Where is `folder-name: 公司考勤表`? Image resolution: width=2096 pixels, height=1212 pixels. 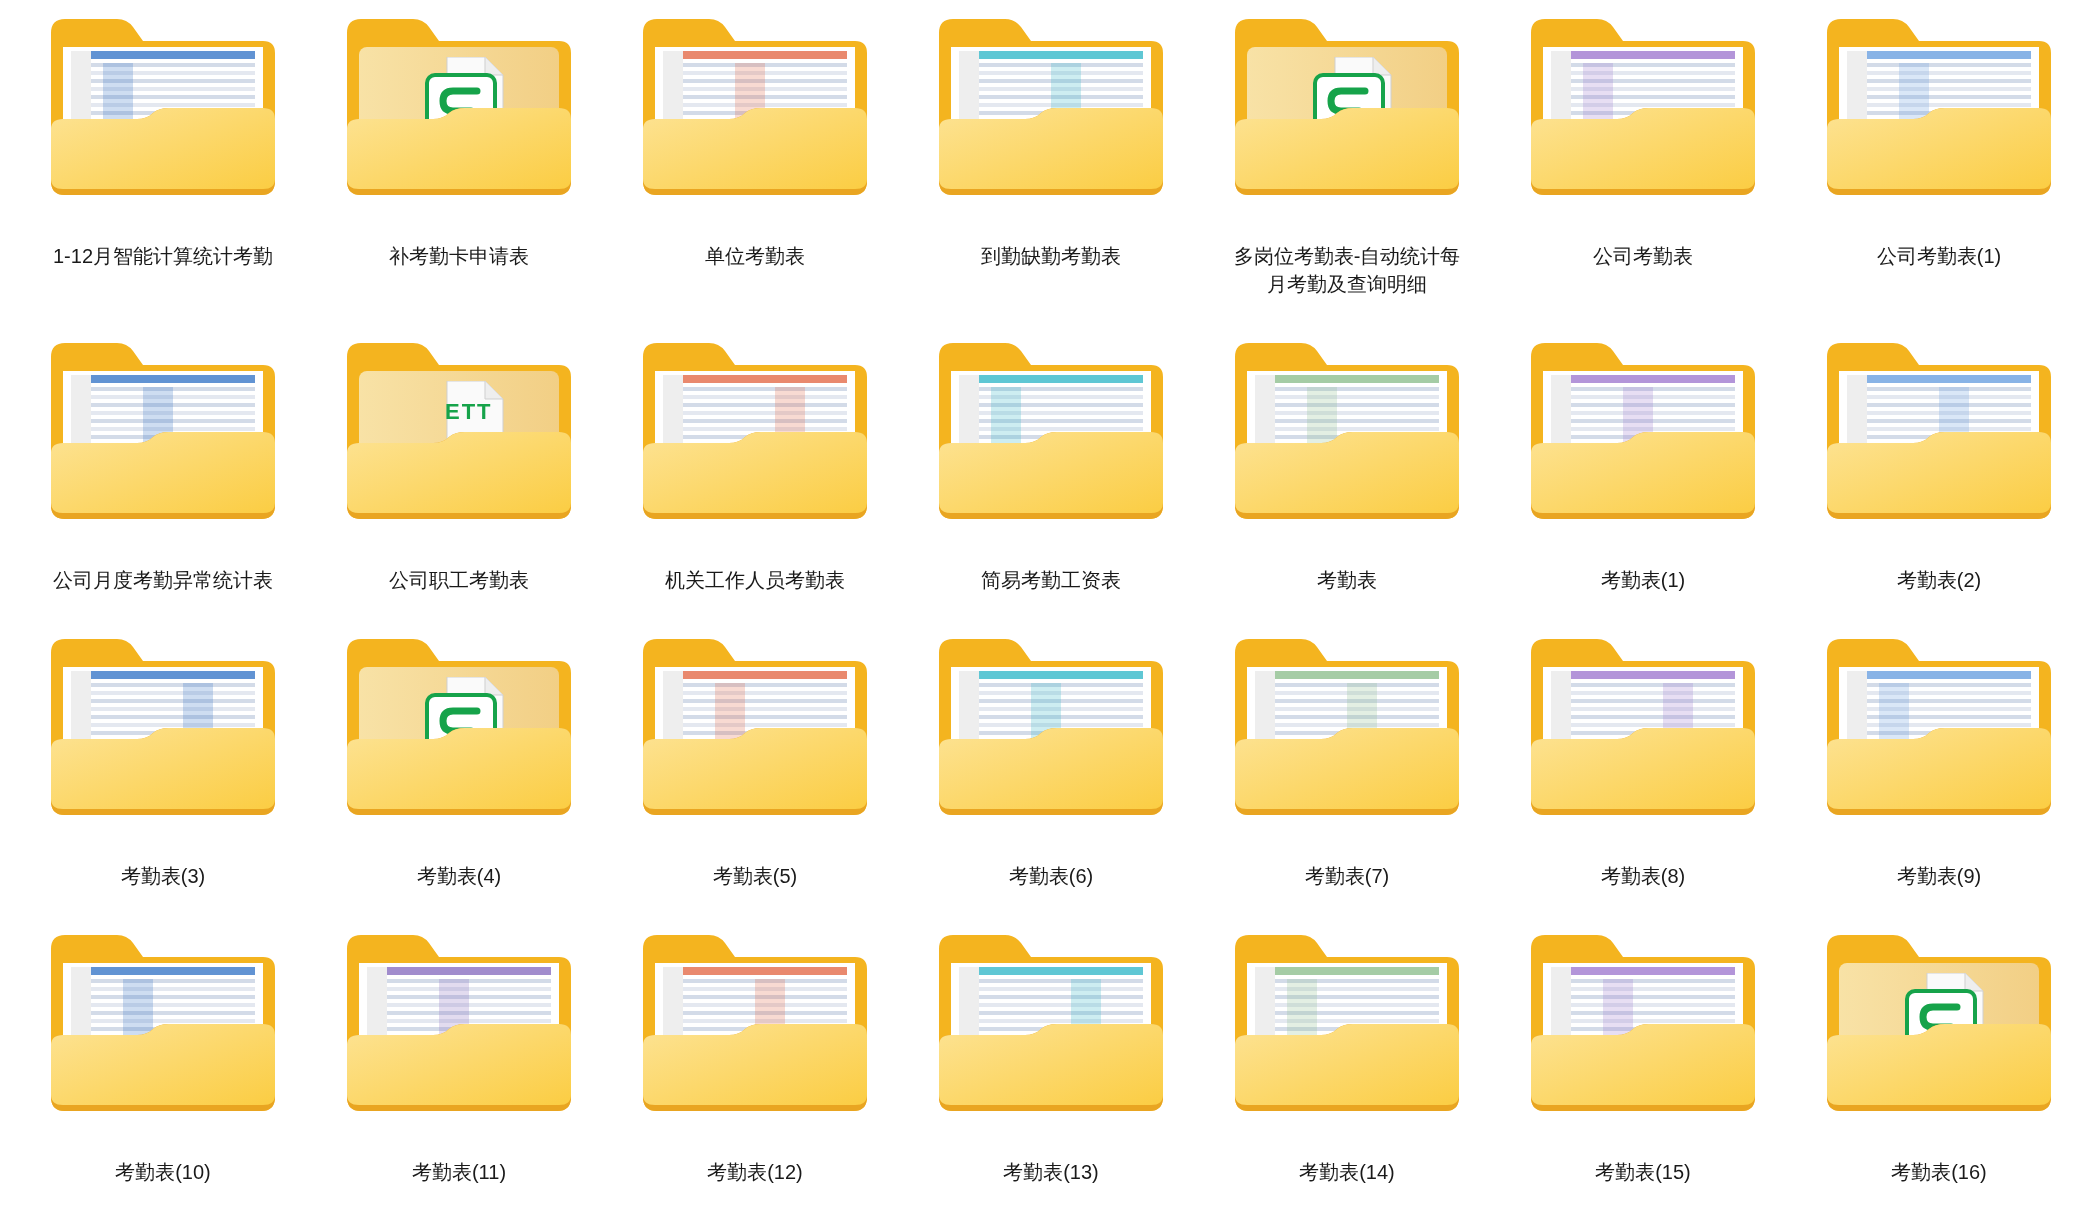
folder-name: 公司考勤表 is located at coordinates (1643, 256).